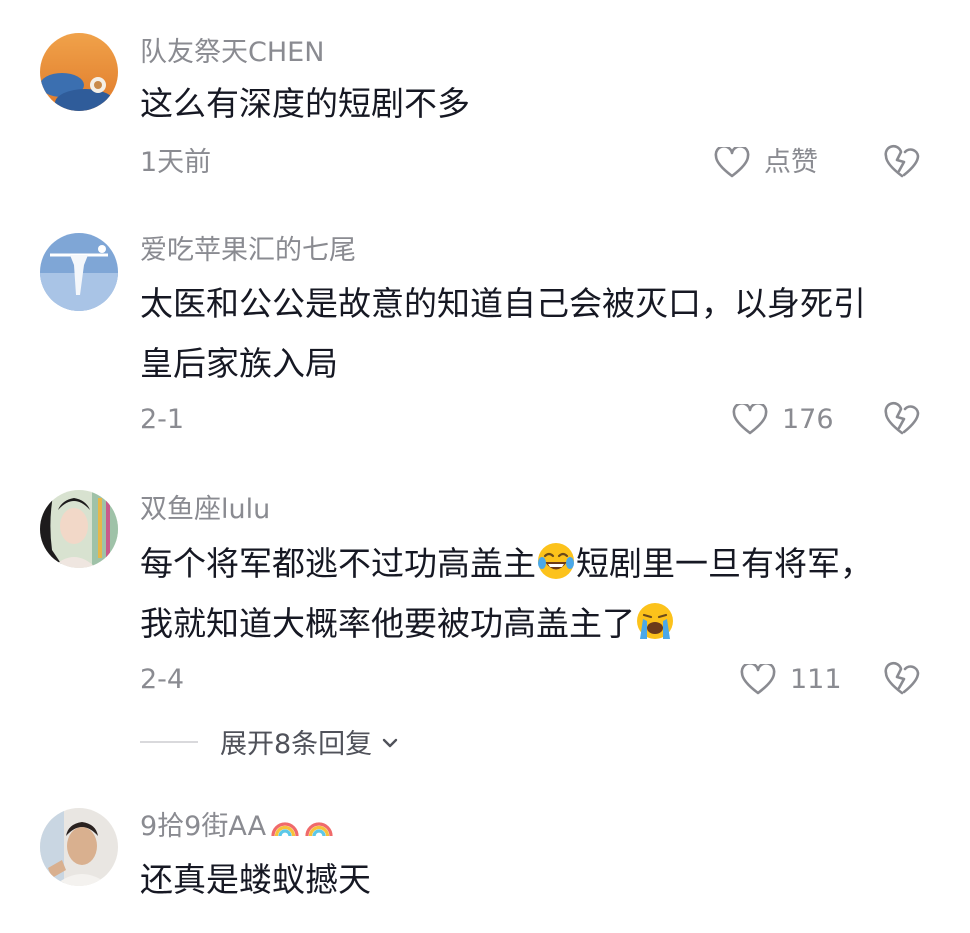 The width and height of the screenshot is (970, 933). What do you see at coordinates (387, 623) in the screenshot?
I see `comment-text-segment: 我就知道大概率他要被功高盖主了` at bounding box center [387, 623].